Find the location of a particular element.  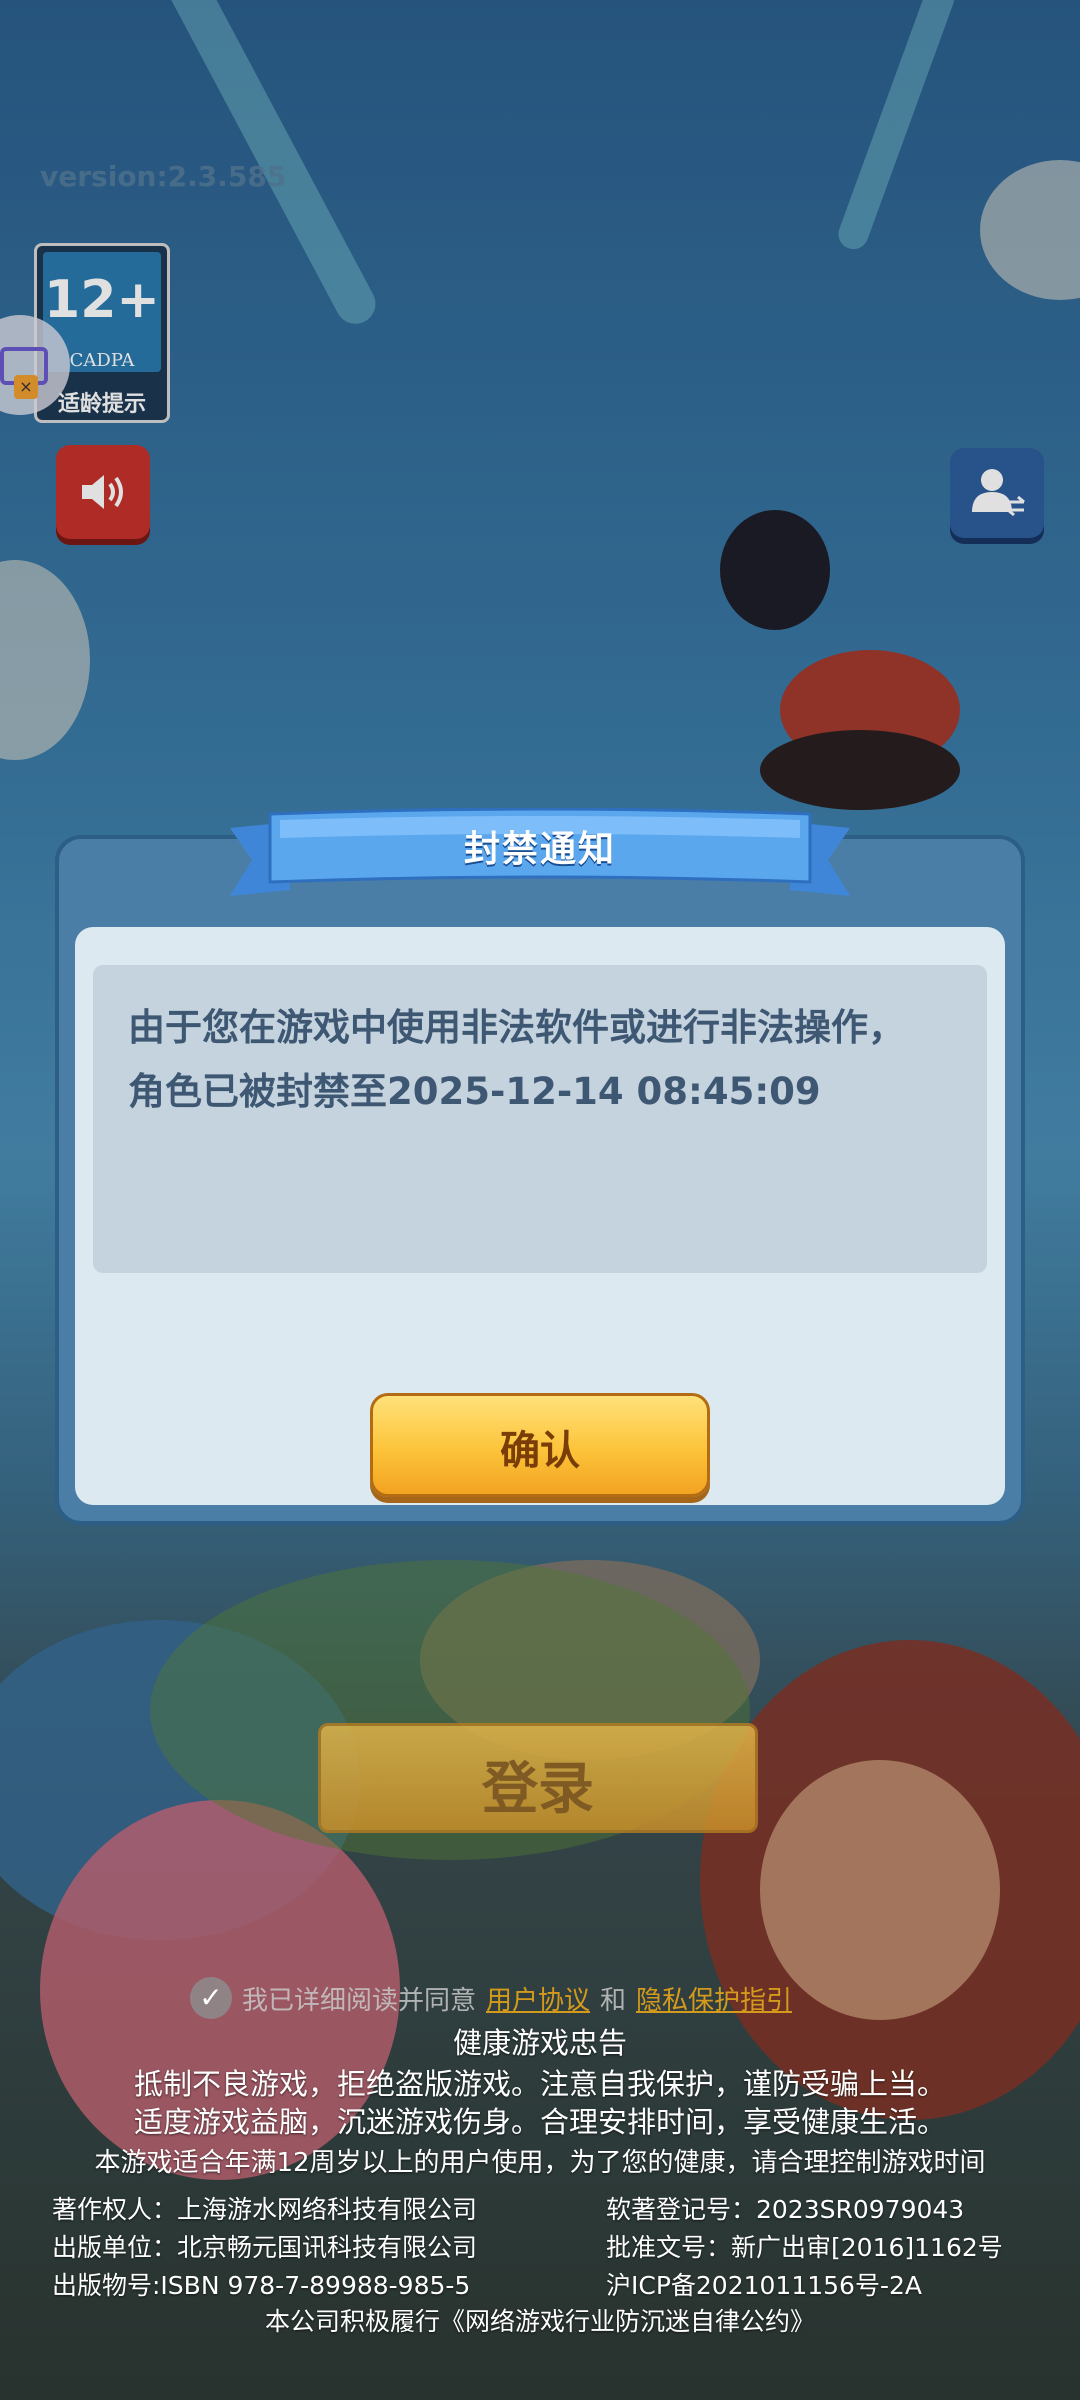

confirm-button: 确认 is located at coordinates (540, 1445).